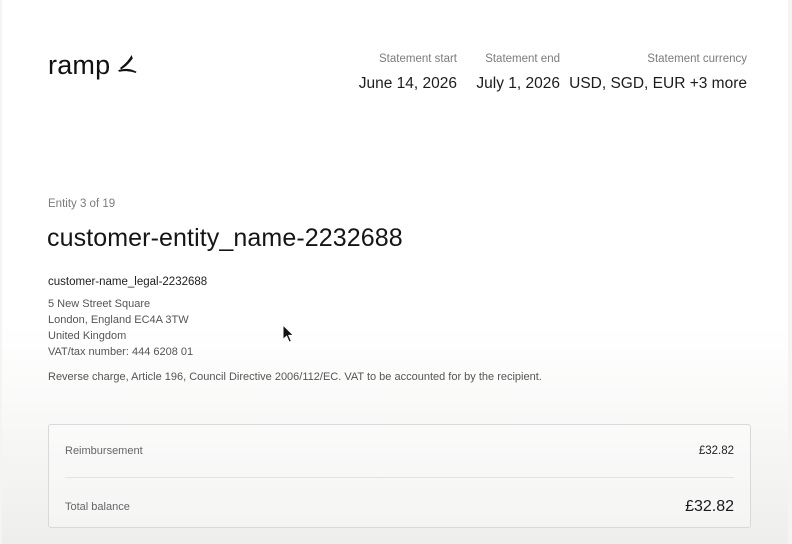 The height and width of the screenshot is (544, 792). I want to click on vat-number: VAT/tax number: 444 6208 01, so click(121, 352).